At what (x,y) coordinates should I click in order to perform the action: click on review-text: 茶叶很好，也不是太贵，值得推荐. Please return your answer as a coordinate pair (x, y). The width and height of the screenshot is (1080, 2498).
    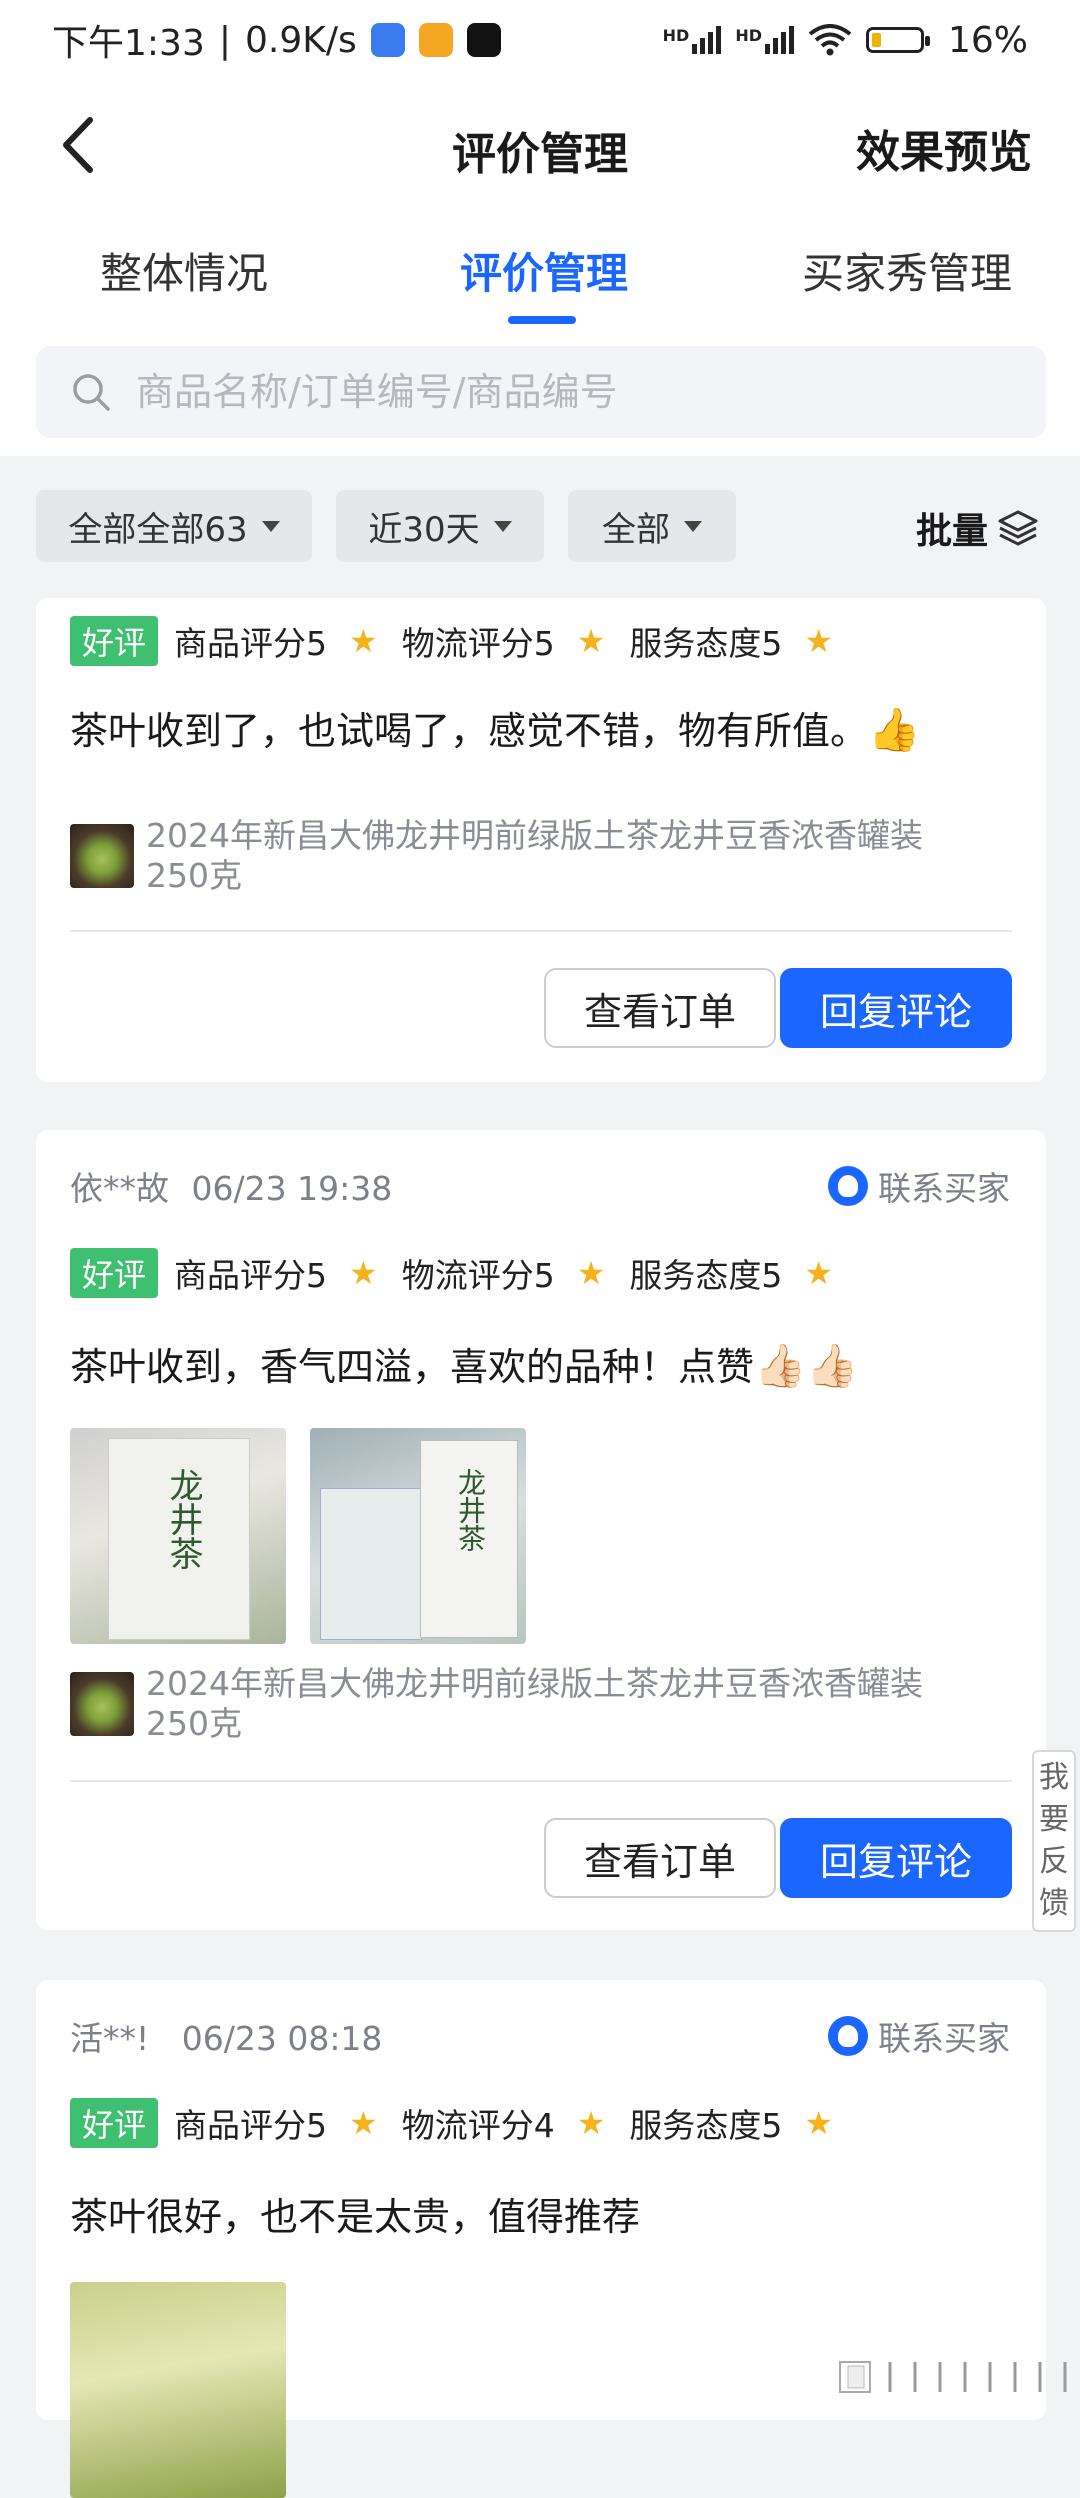
    Looking at the image, I should click on (355, 2213).